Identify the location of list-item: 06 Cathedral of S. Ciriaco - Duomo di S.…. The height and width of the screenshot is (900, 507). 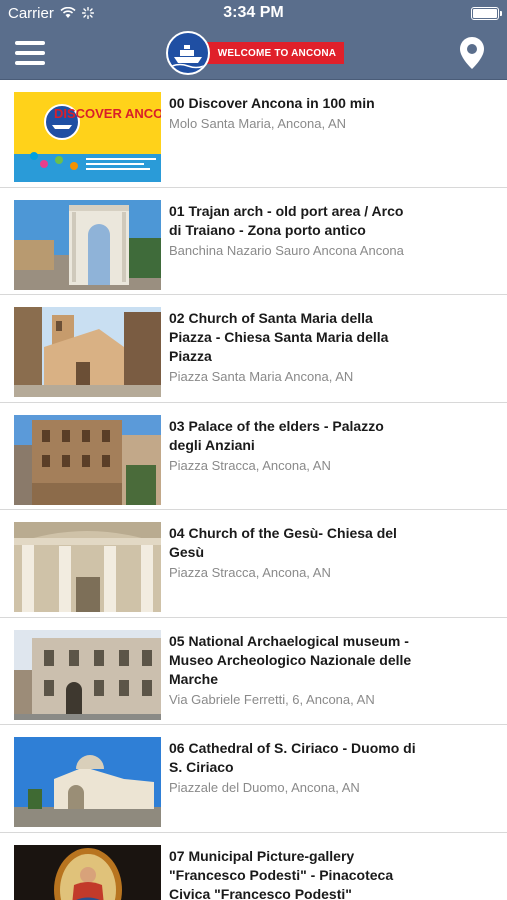
(253, 779).